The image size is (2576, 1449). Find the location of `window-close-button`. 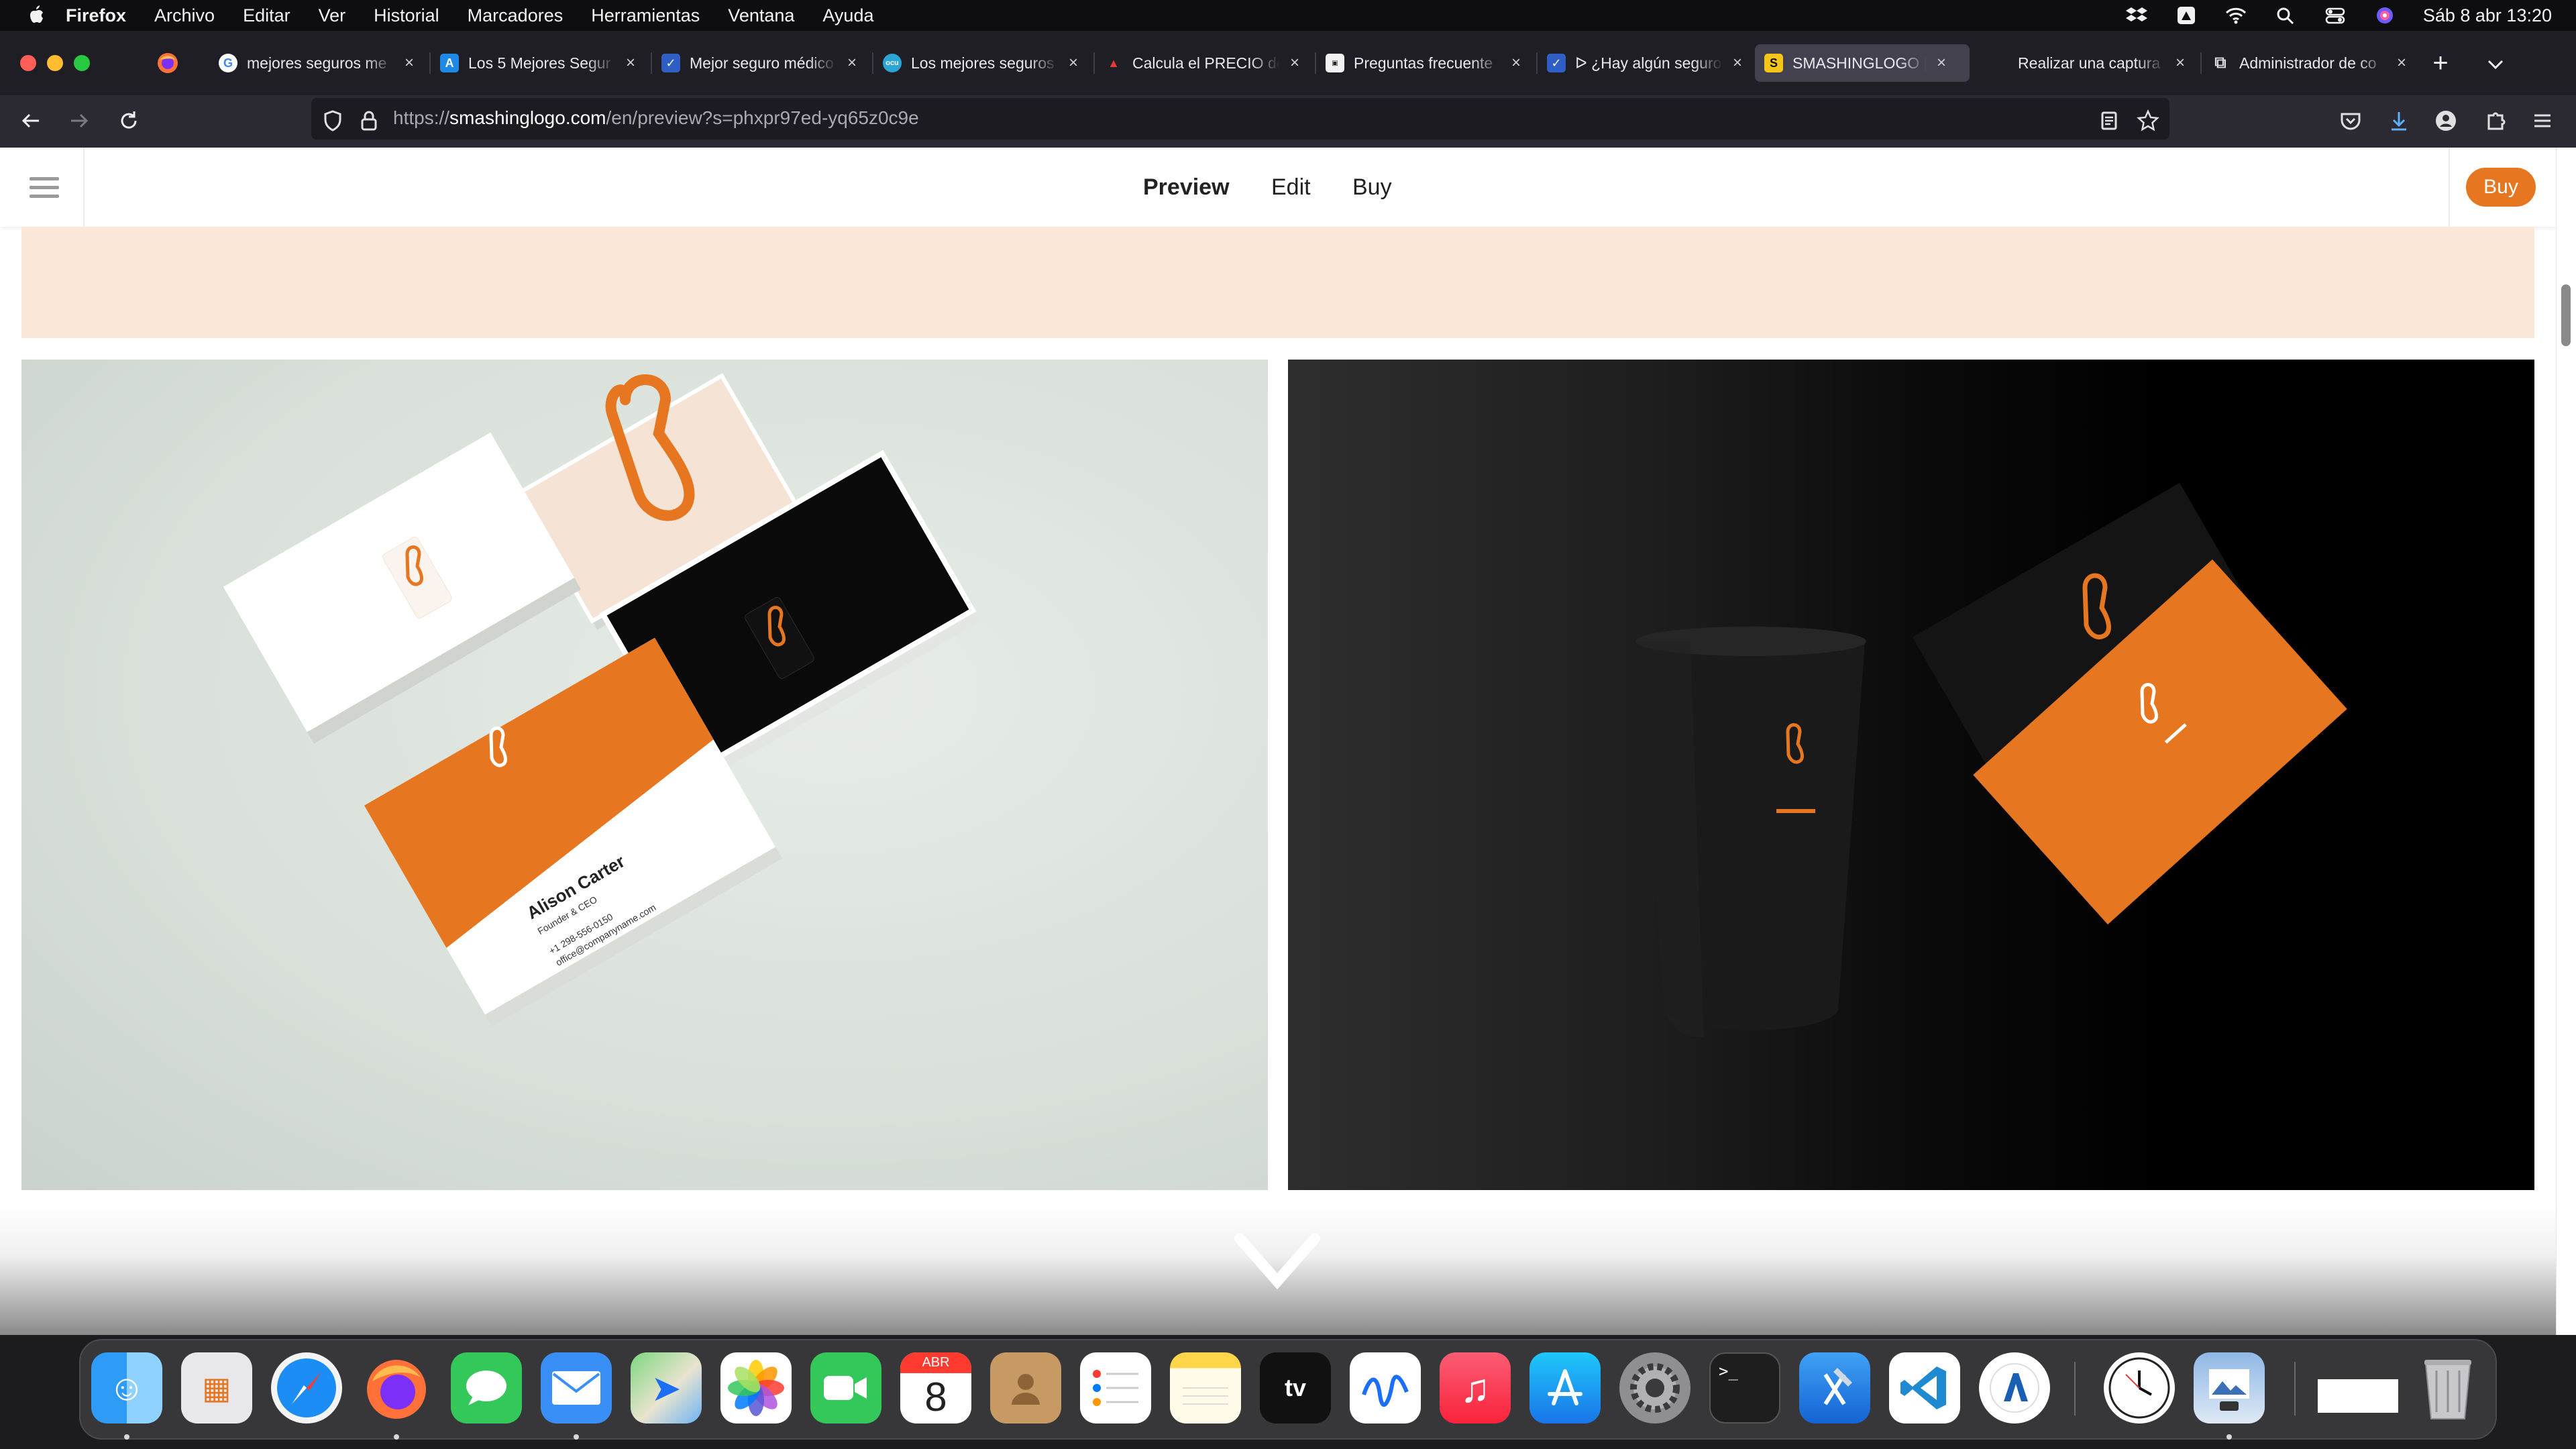

window-close-button is located at coordinates (28, 63).